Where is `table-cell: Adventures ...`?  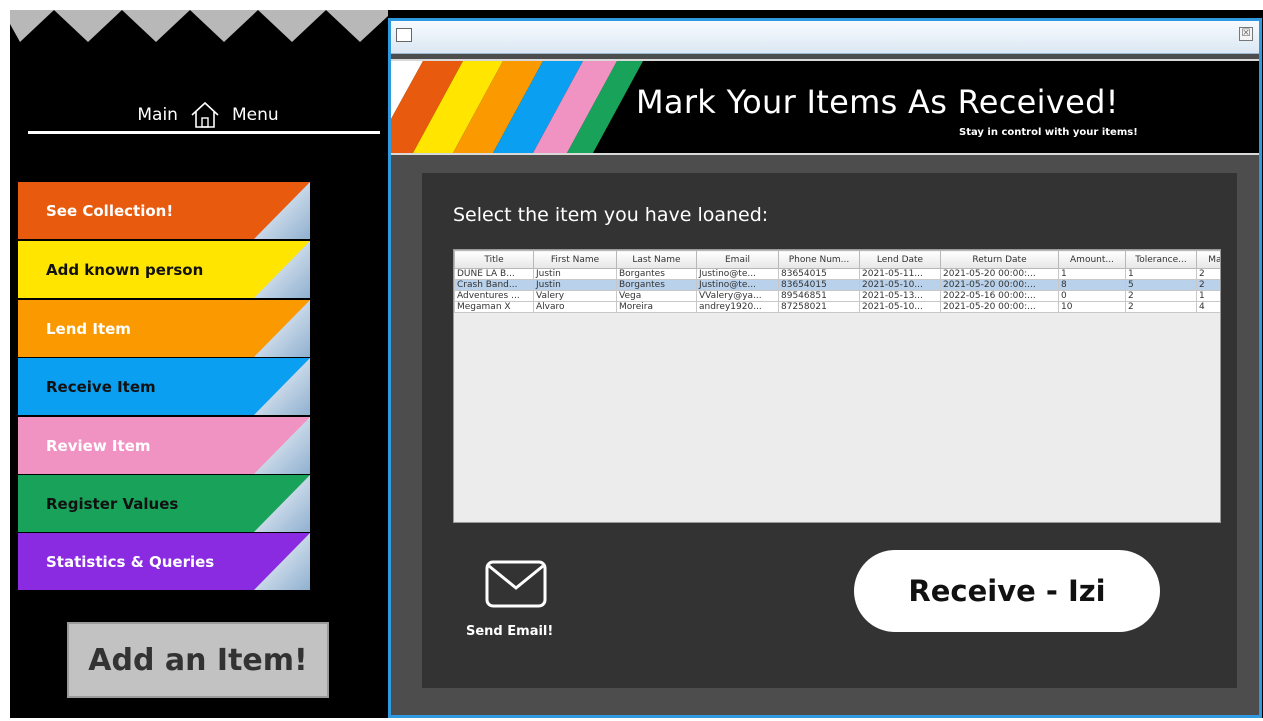
table-cell: Adventures ... is located at coordinates (494, 296).